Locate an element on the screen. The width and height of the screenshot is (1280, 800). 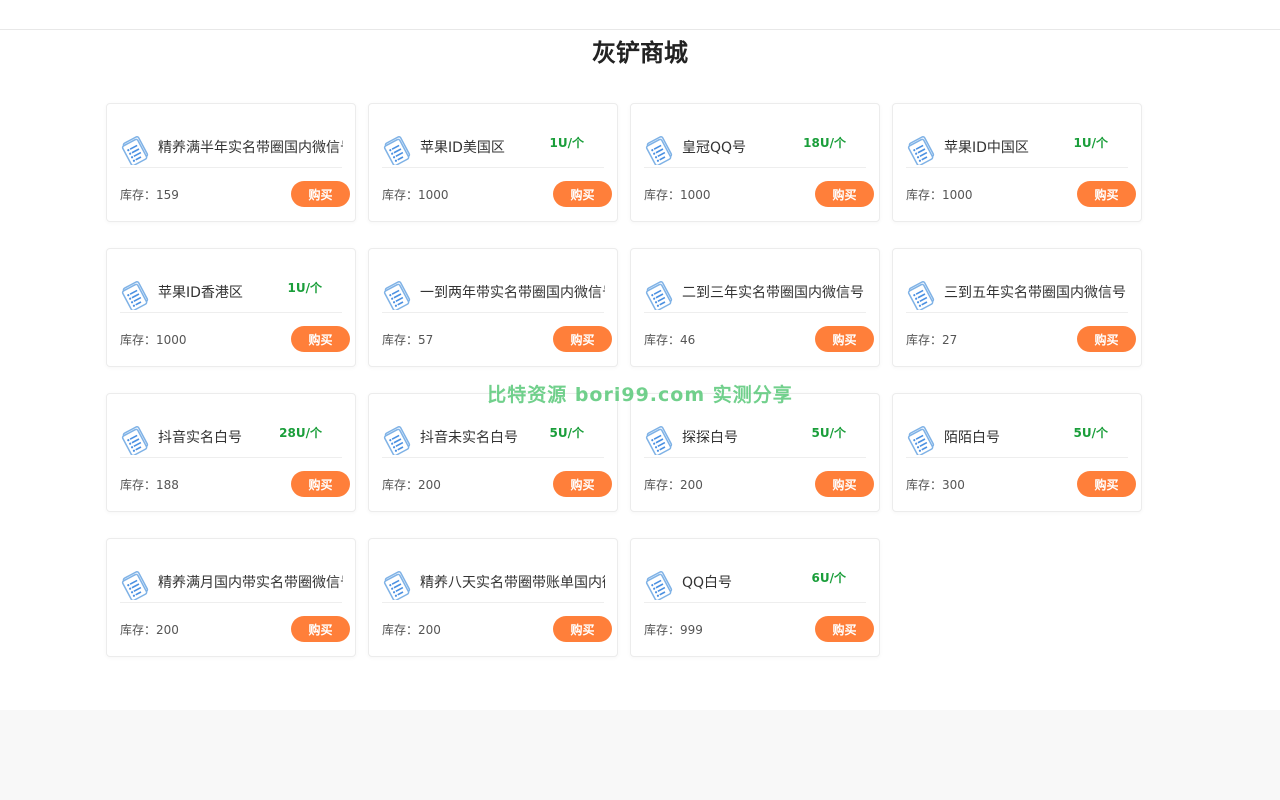
product-card-footer: 库存：57 购买 is located at coordinates (497, 339).